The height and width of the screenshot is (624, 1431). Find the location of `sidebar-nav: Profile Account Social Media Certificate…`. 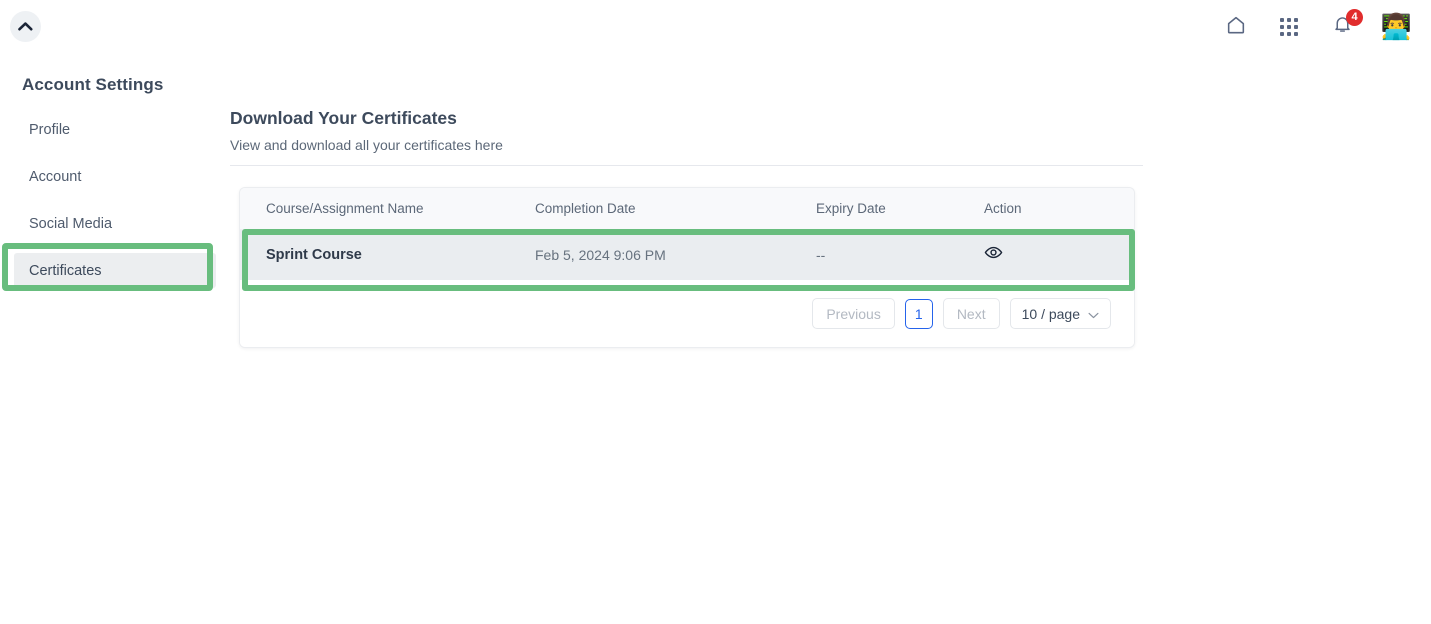

sidebar-nav: Profile Account Social Media Certificate… is located at coordinates (115, 206).